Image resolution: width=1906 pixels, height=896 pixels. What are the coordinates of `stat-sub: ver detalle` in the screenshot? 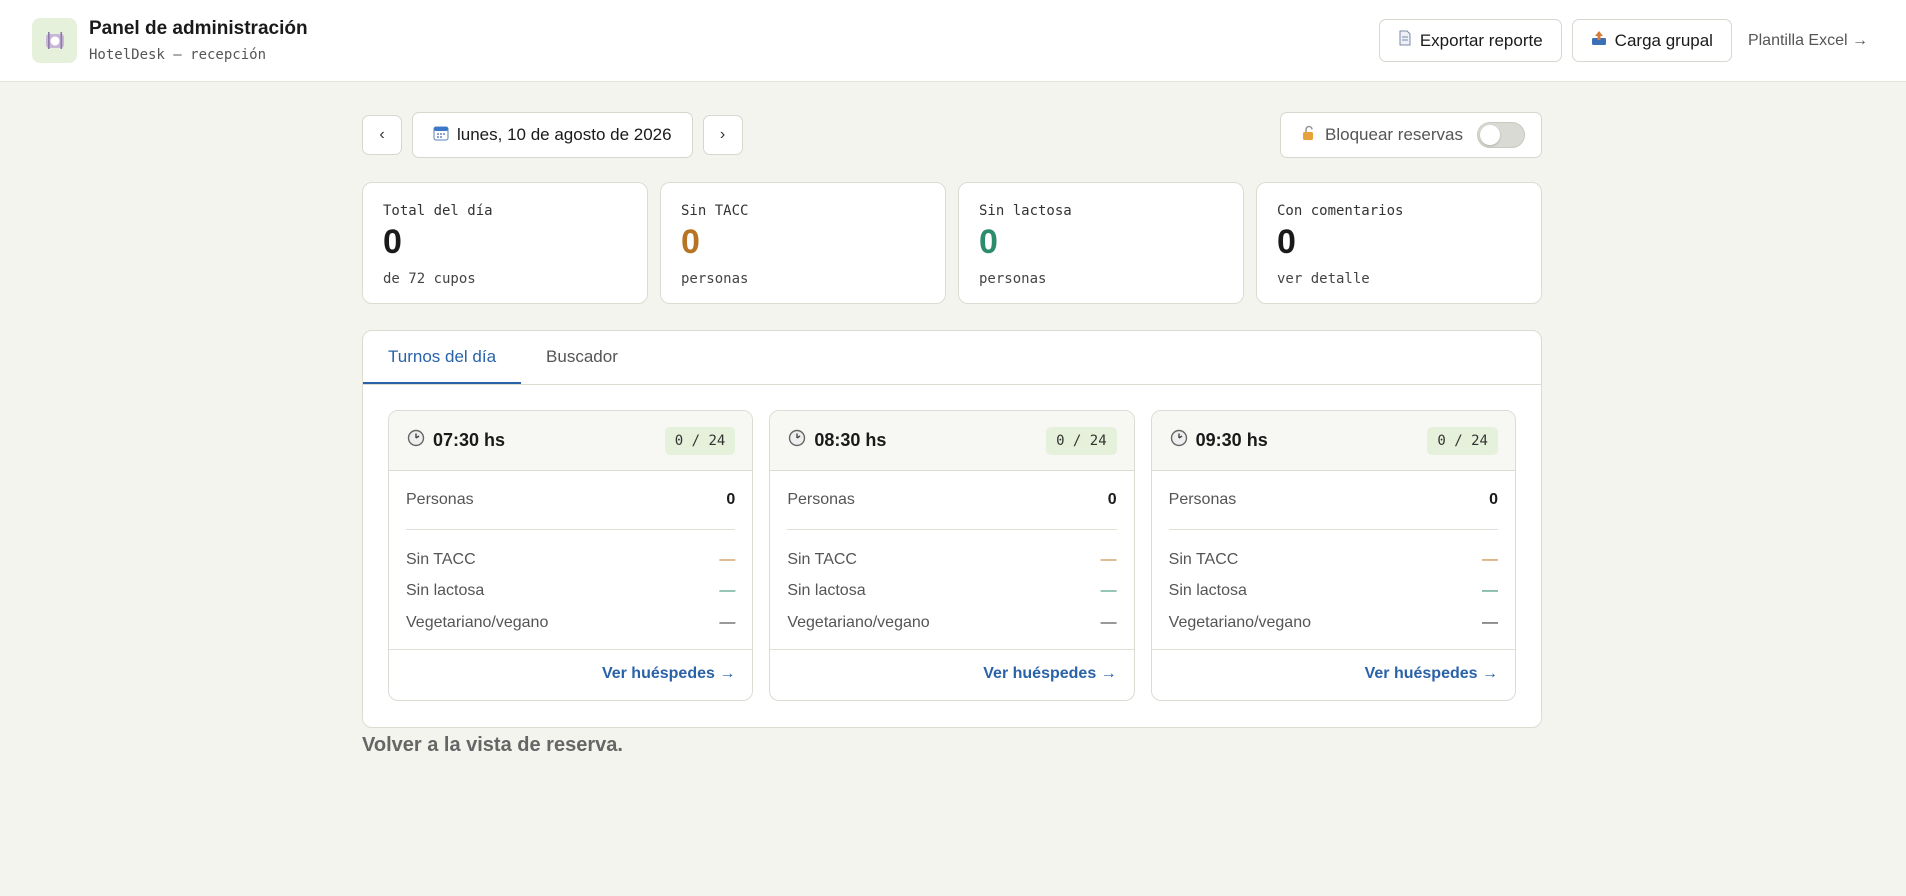 It's located at (1323, 279).